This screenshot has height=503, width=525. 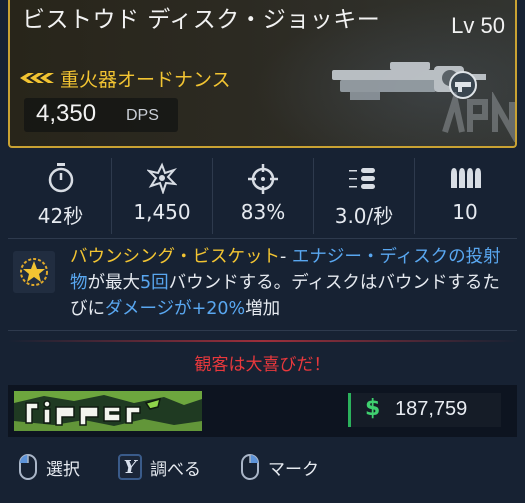 What do you see at coordinates (431, 409) in the screenshot?
I see `price-value: 187,759` at bounding box center [431, 409].